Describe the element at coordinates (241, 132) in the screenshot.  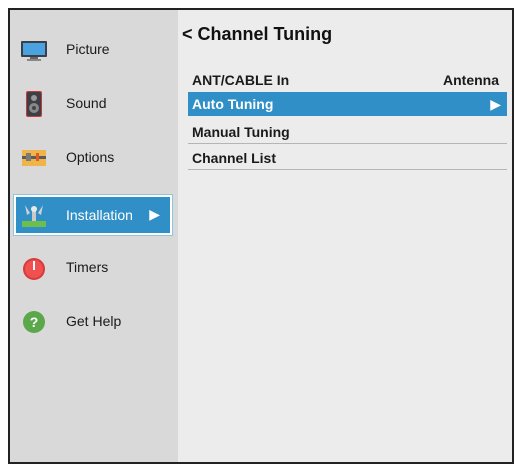
I see `row-label: Manual Tuning` at that location.